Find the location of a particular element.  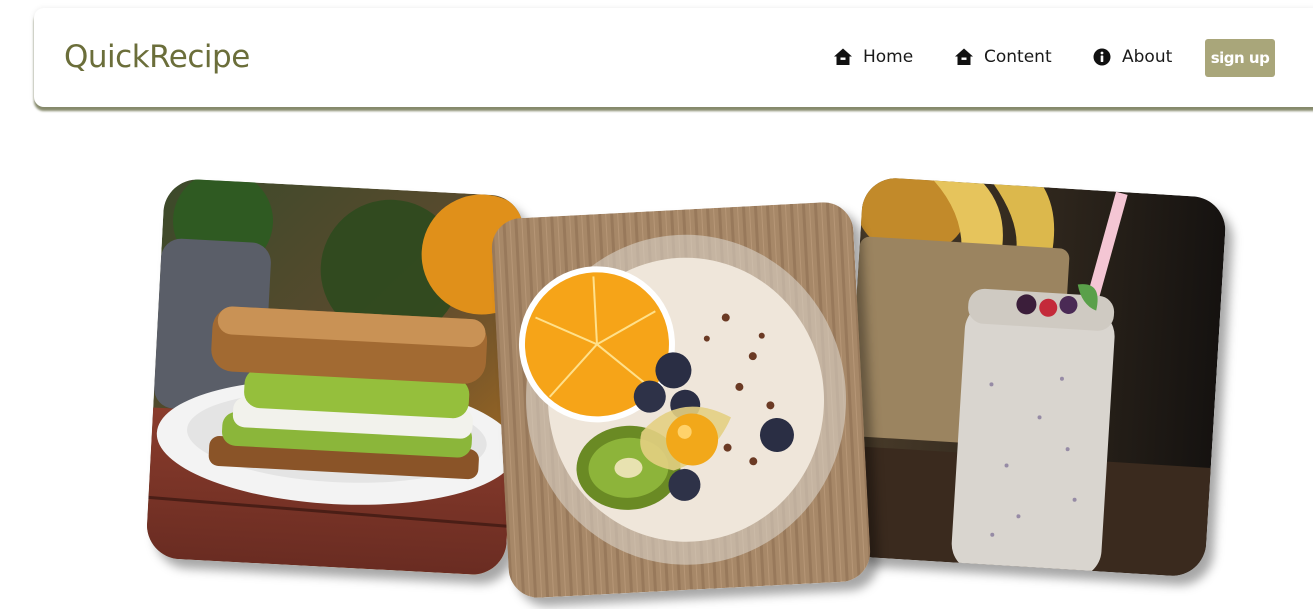

nav-link-content: Content is located at coordinates (1003, 57).